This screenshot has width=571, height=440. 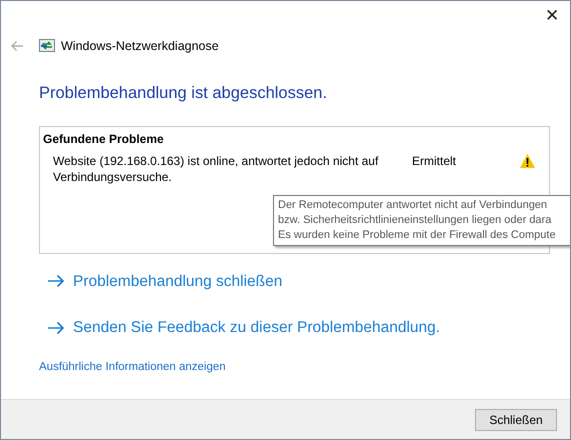 What do you see at coordinates (47, 46) in the screenshot?
I see `network-icon` at bounding box center [47, 46].